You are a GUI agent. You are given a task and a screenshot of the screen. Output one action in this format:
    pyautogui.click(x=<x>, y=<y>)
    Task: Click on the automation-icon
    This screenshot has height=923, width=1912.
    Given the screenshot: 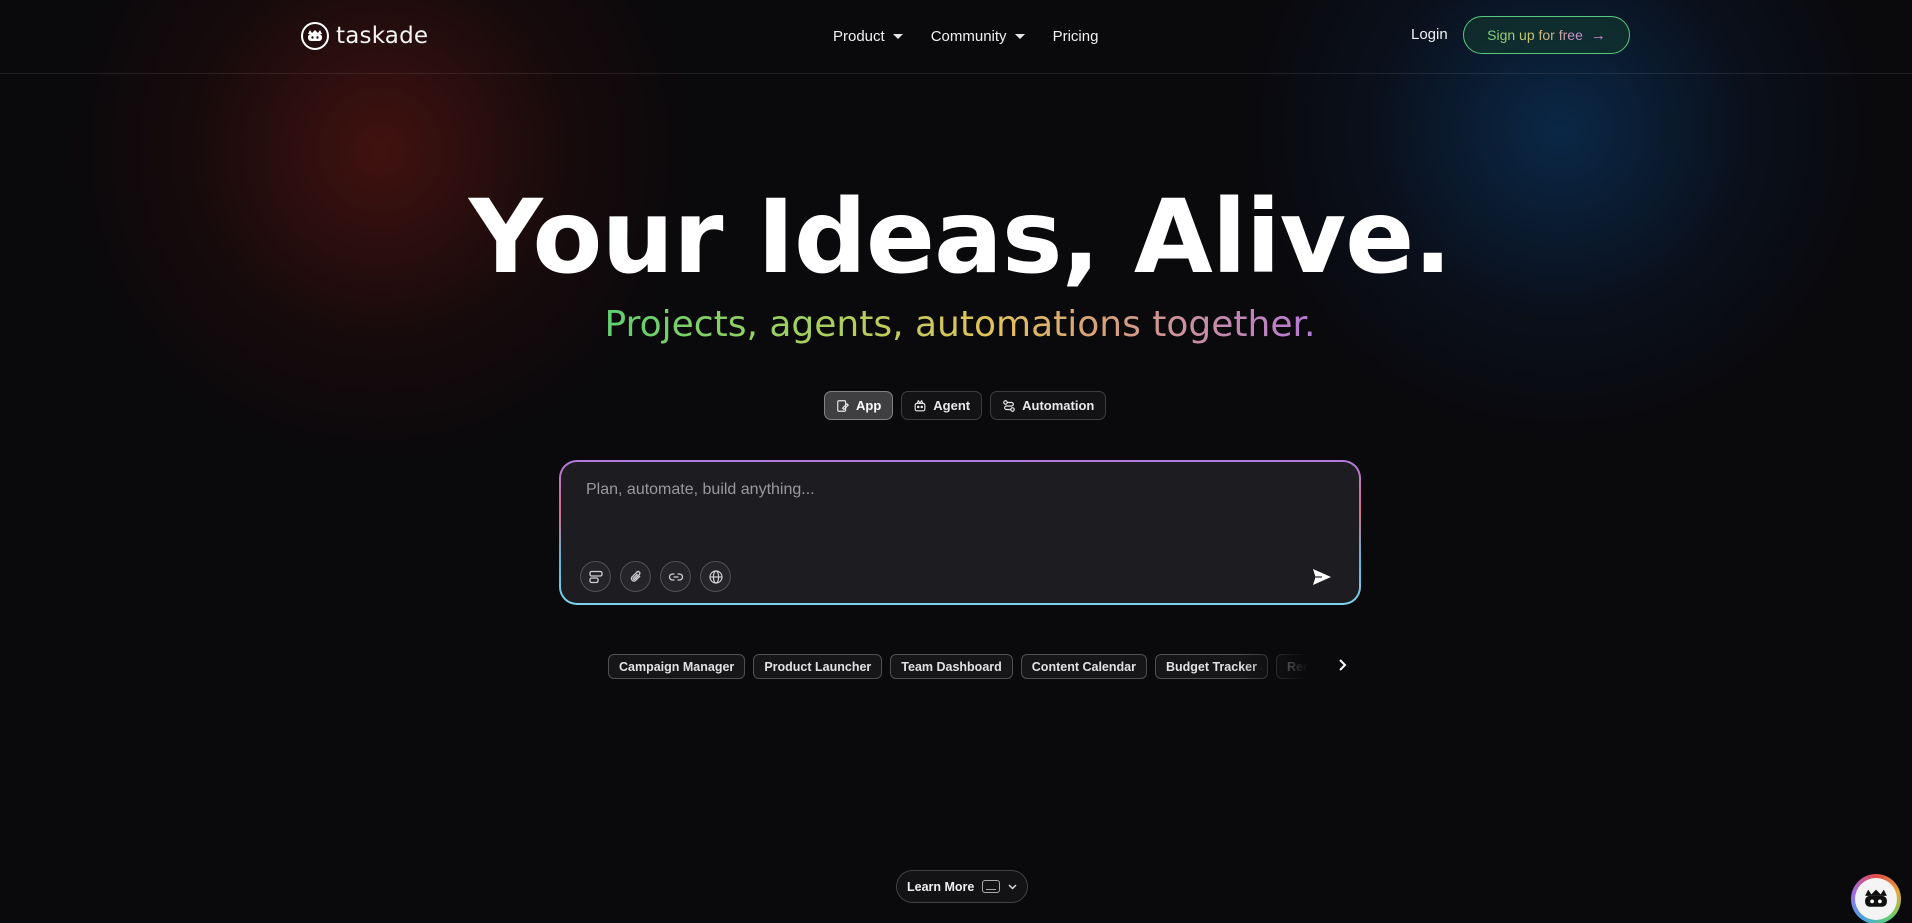 What is the action you would take?
    pyautogui.click(x=1009, y=405)
    